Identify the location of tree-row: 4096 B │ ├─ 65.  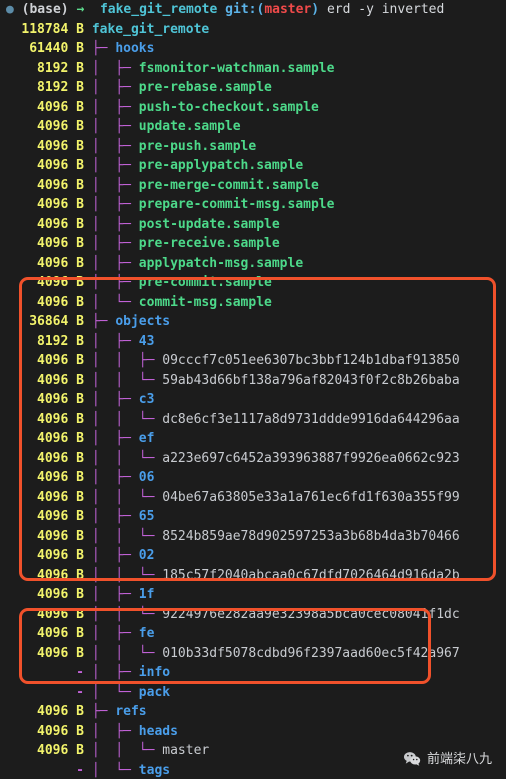
(253, 517).